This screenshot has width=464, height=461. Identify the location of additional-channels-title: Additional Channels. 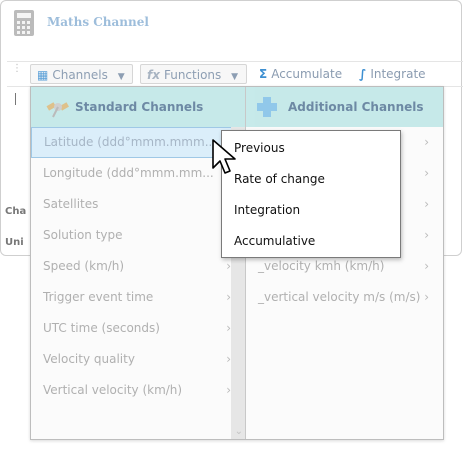
(356, 107).